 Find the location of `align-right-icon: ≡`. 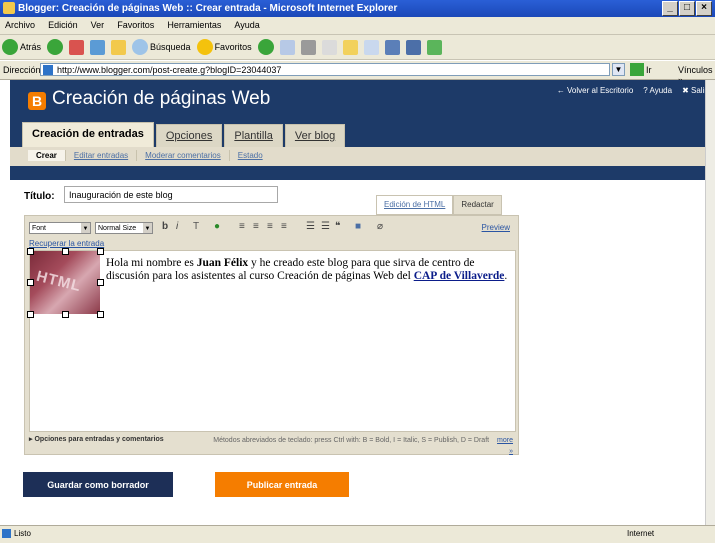

align-right-icon: ≡ is located at coordinates (270, 226).